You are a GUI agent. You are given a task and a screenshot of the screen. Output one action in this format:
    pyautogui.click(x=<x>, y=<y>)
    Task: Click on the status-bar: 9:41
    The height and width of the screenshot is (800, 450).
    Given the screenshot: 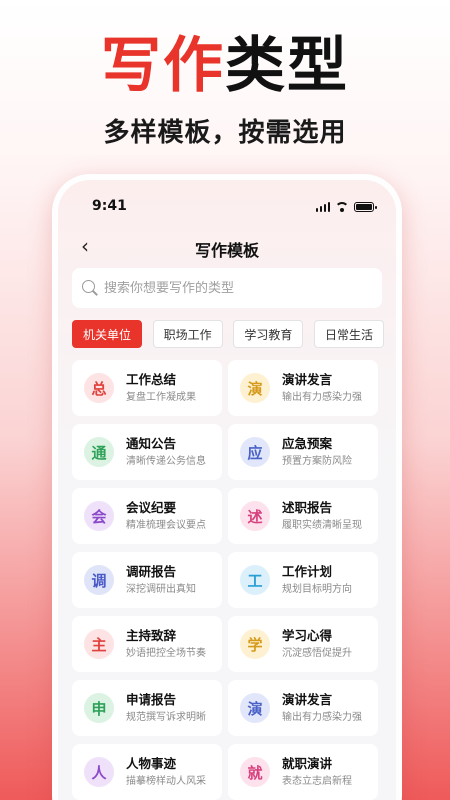 What is the action you would take?
    pyautogui.click(x=227, y=208)
    